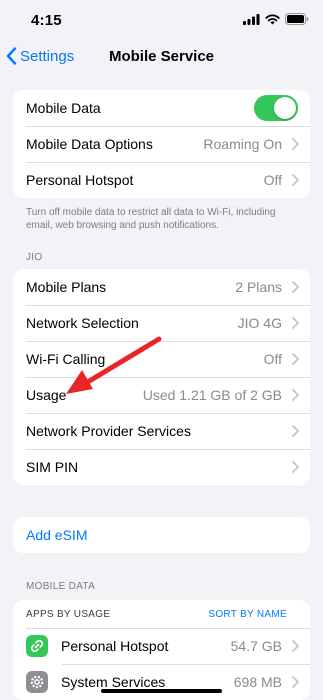 This screenshot has width=323, height=700. What do you see at coordinates (285, 108) in the screenshot?
I see `toggle-knob` at bounding box center [285, 108].